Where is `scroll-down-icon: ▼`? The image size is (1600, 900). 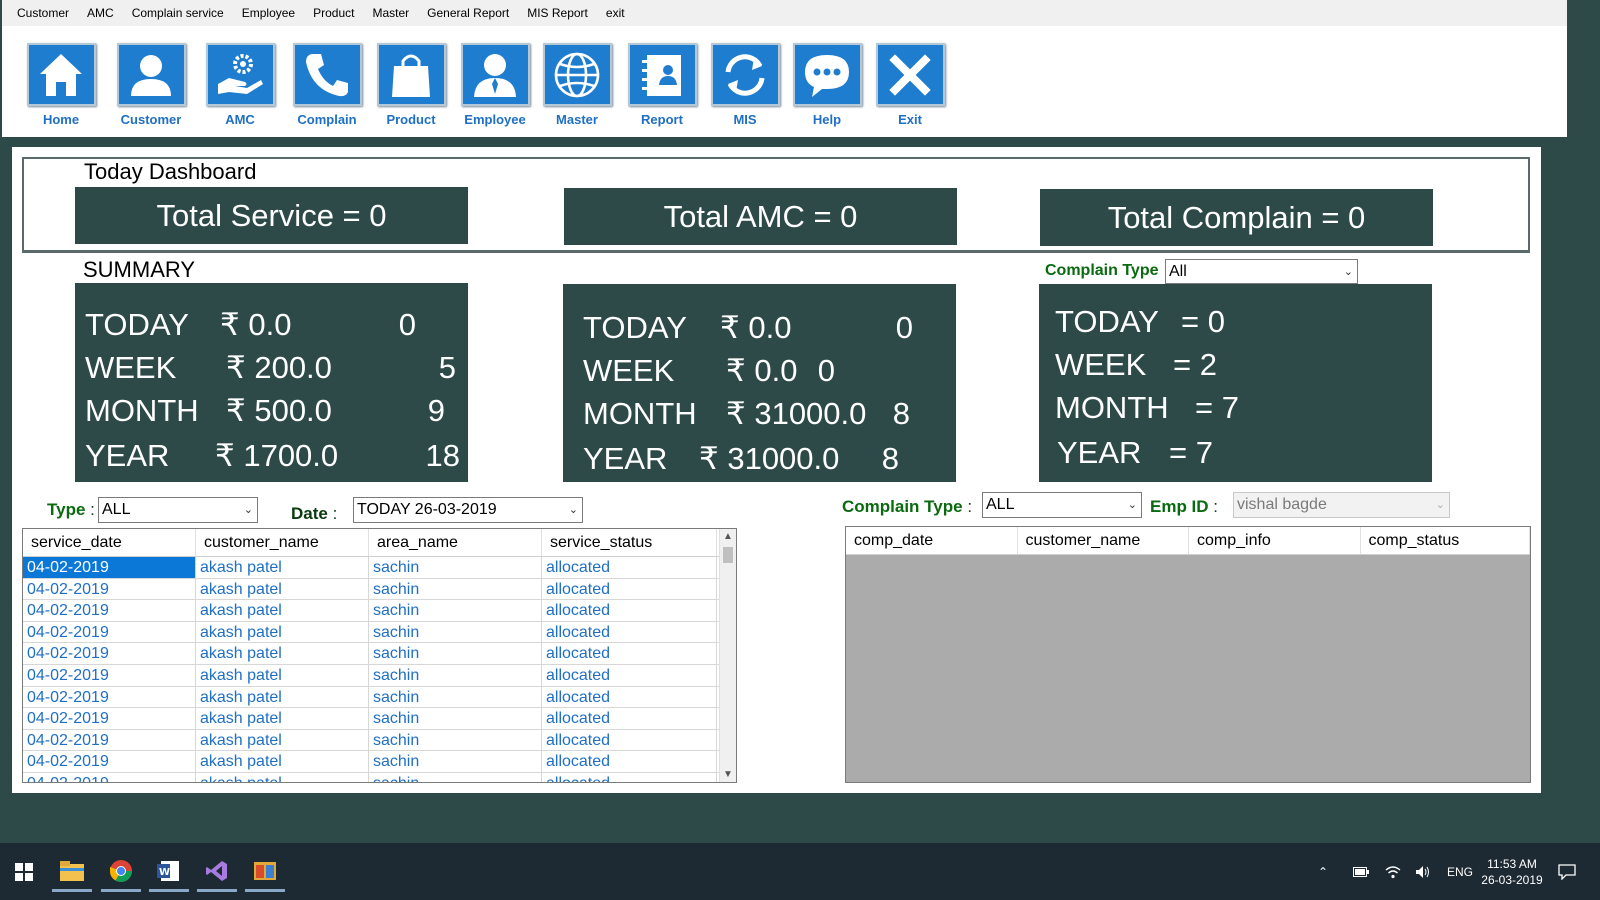
scroll-down-icon: ▼ is located at coordinates (728, 774).